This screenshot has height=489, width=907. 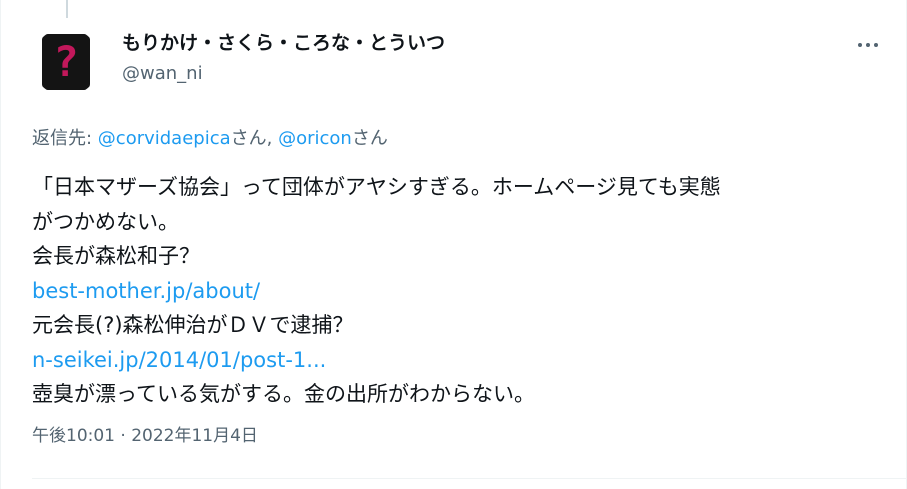 I want to click on reply-mention-oricon: @oricon, so click(x=315, y=138).